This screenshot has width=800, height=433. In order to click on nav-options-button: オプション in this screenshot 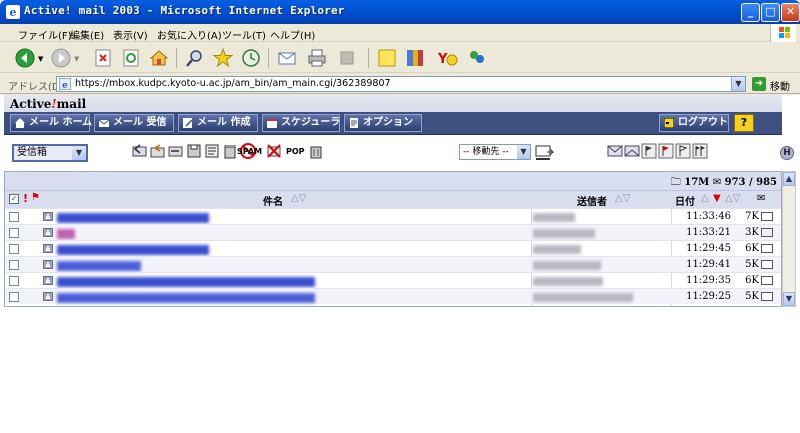, I will do `click(383, 123)`.